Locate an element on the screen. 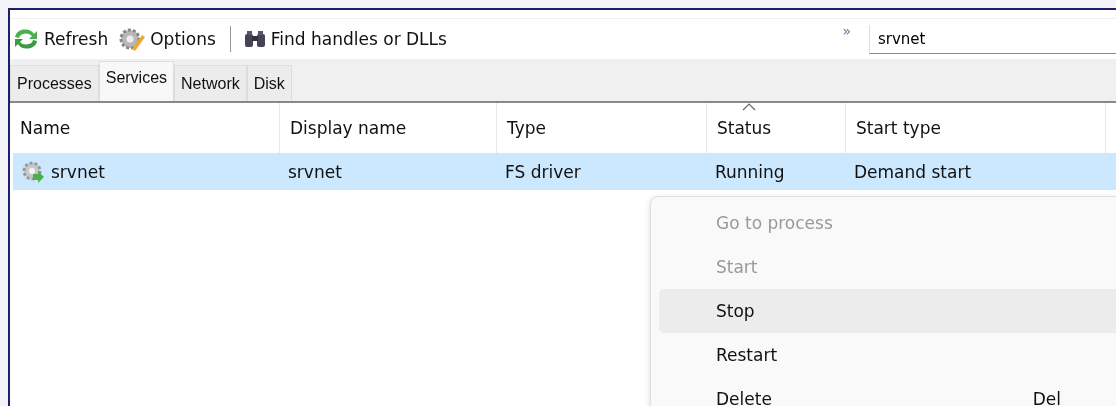  menu-item: Restart is located at coordinates (887, 355).